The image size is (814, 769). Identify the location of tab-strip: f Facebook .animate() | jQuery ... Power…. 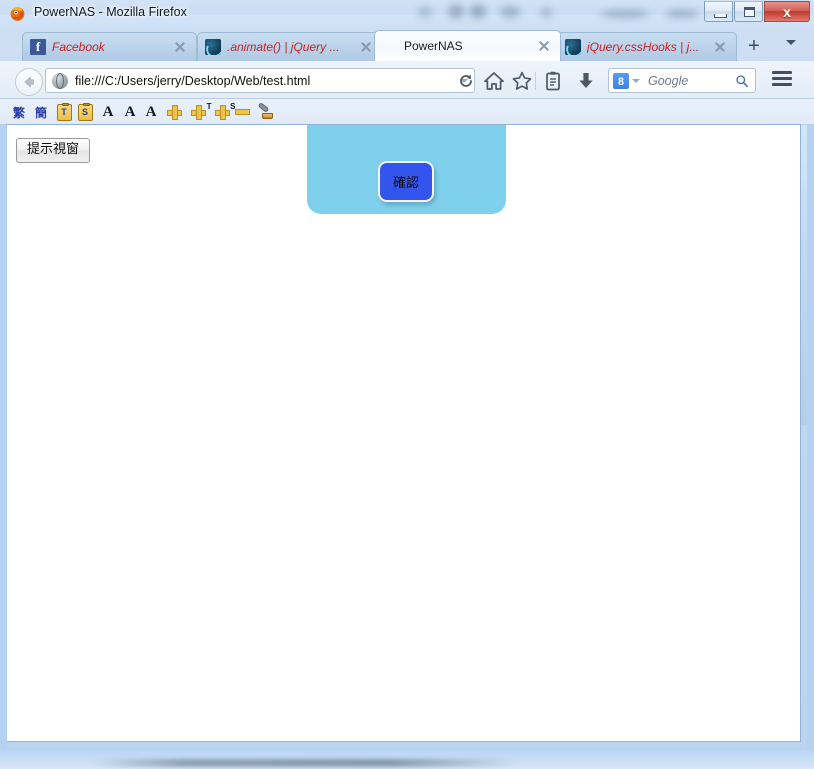
(407, 44).